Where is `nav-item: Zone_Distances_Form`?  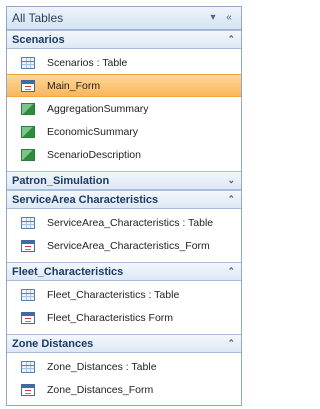 nav-item: Zone_Distances_Form is located at coordinates (124, 389).